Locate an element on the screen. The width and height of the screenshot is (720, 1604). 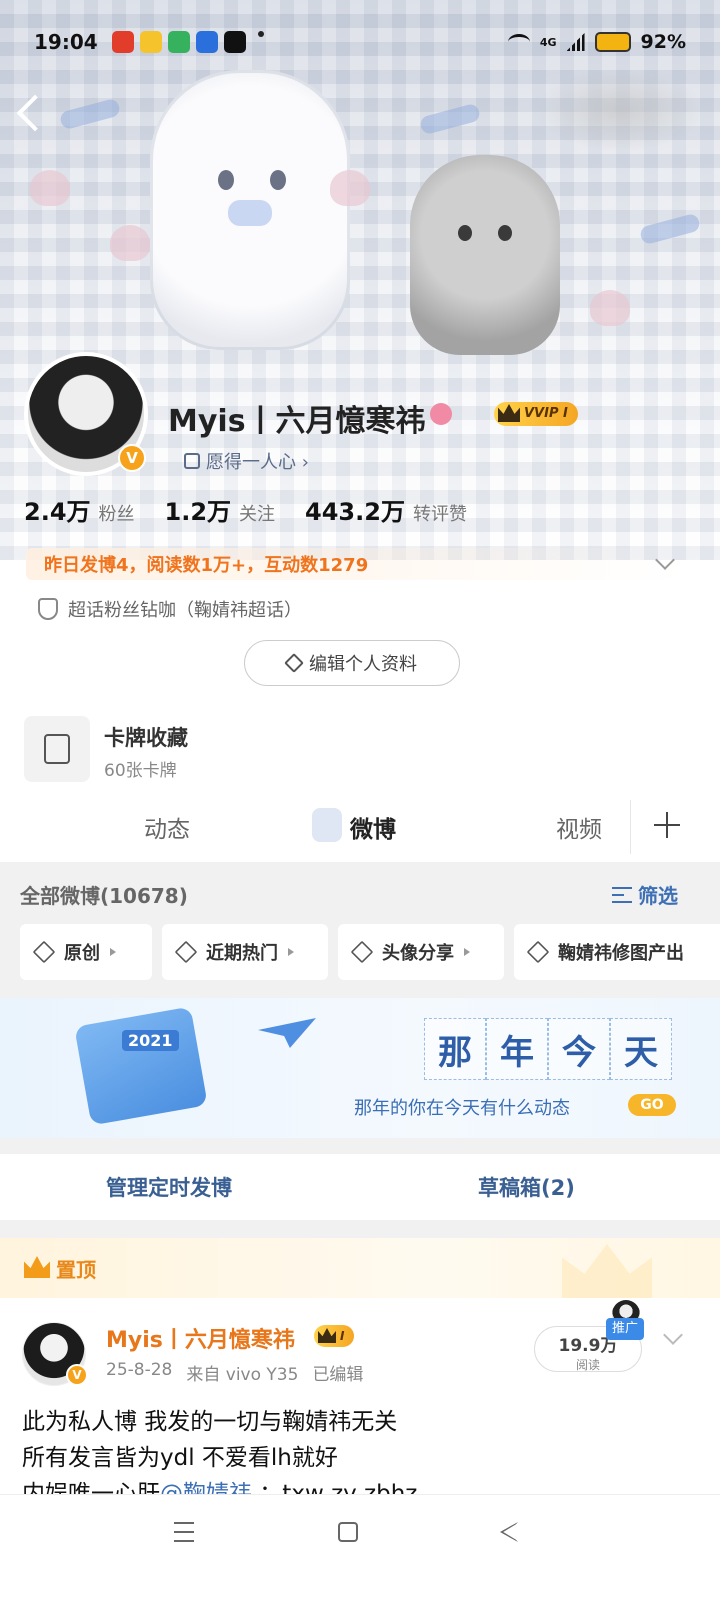
video-app-icon is located at coordinates (178, 42).